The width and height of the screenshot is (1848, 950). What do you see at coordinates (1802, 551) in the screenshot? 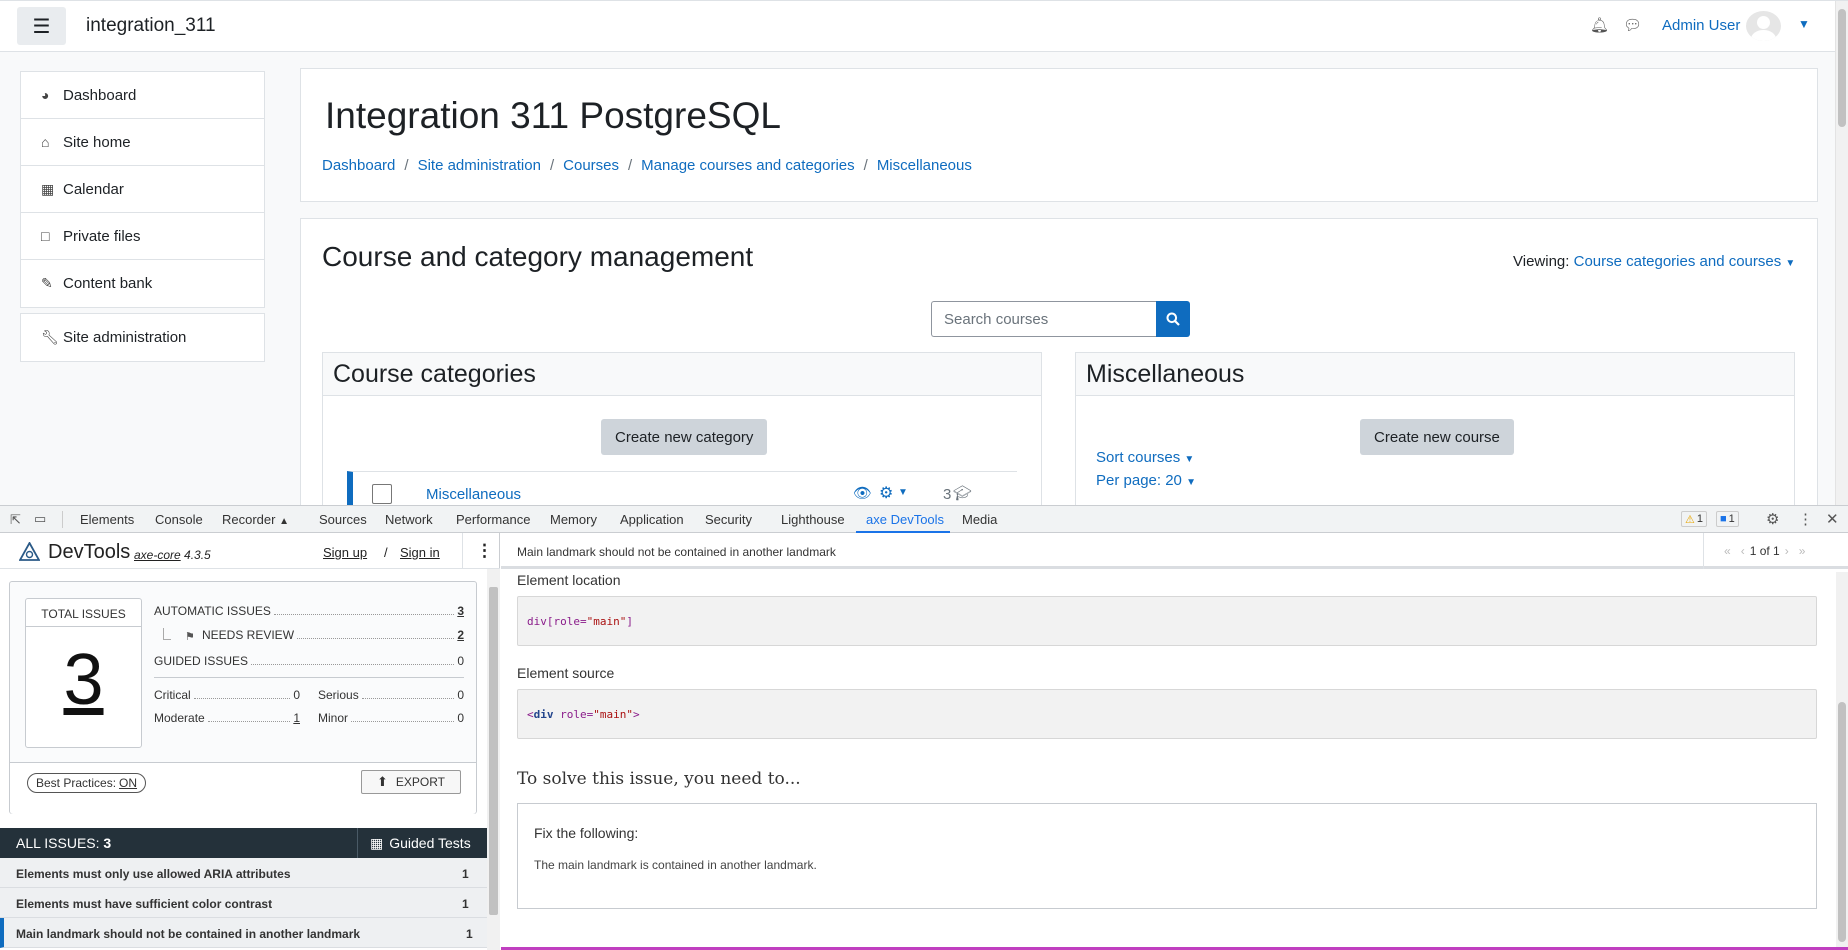
I see `last-page-icon: »` at bounding box center [1802, 551].